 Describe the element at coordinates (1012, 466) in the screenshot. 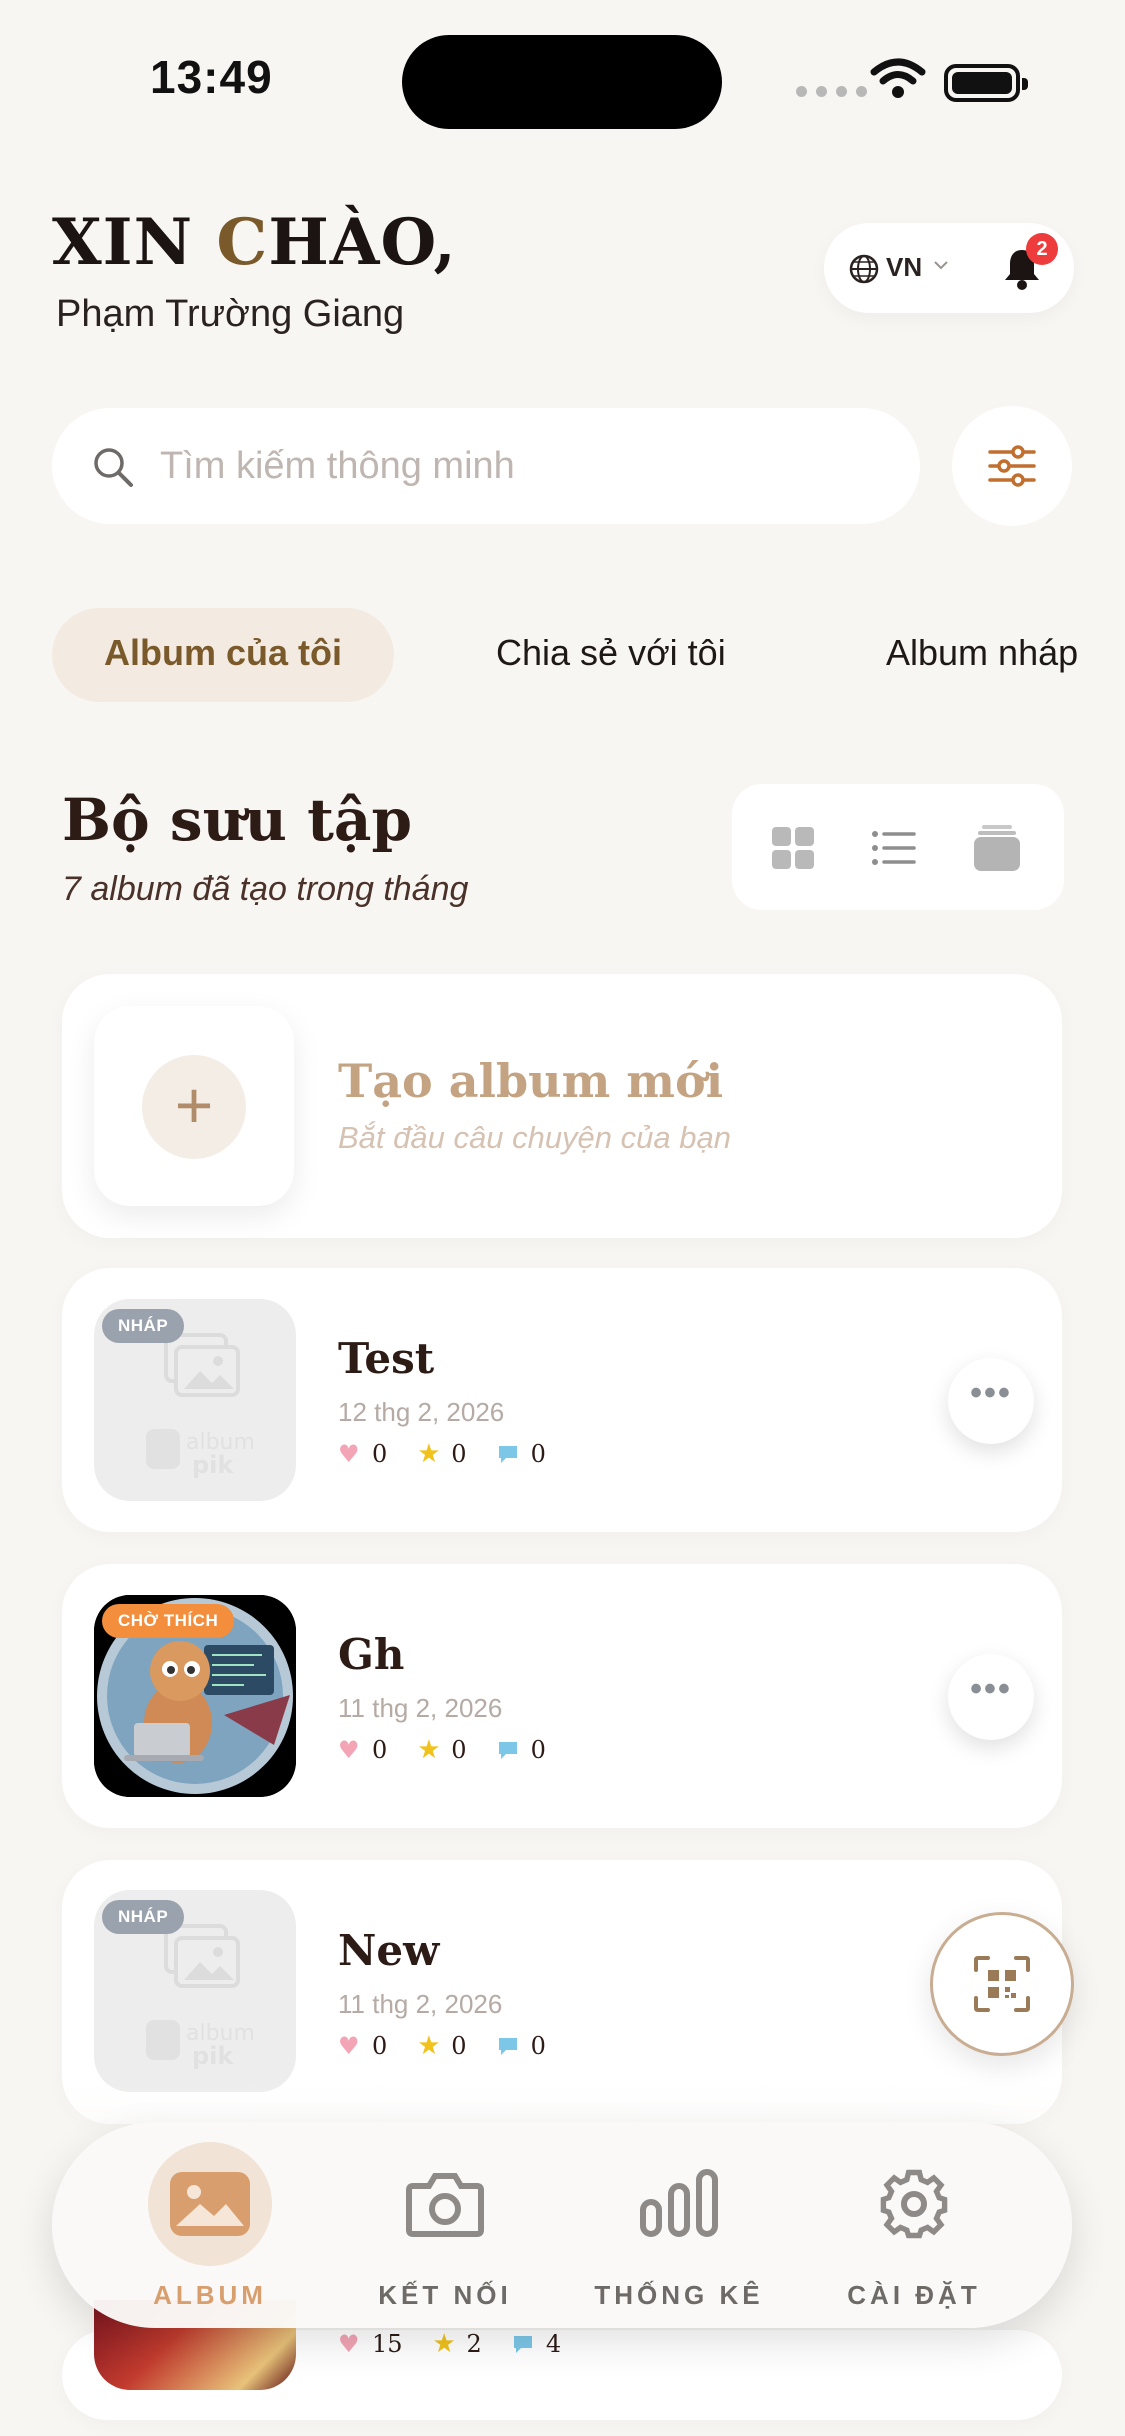

I see `sliders-icon` at that location.